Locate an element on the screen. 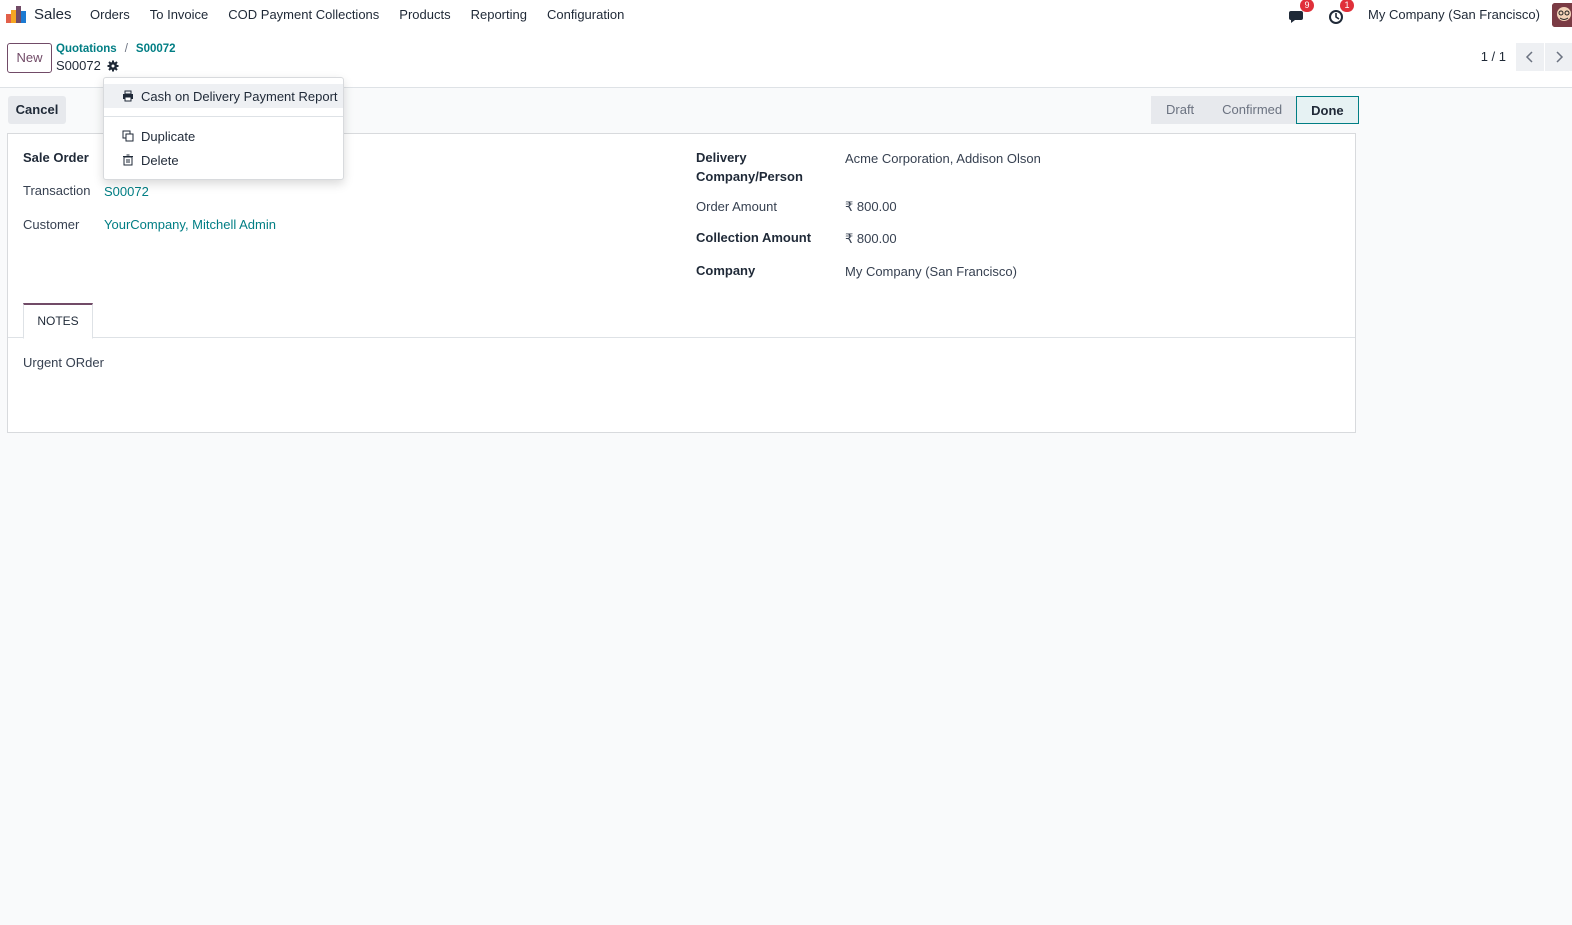  messages-badge: 9 is located at coordinates (1307, 6).